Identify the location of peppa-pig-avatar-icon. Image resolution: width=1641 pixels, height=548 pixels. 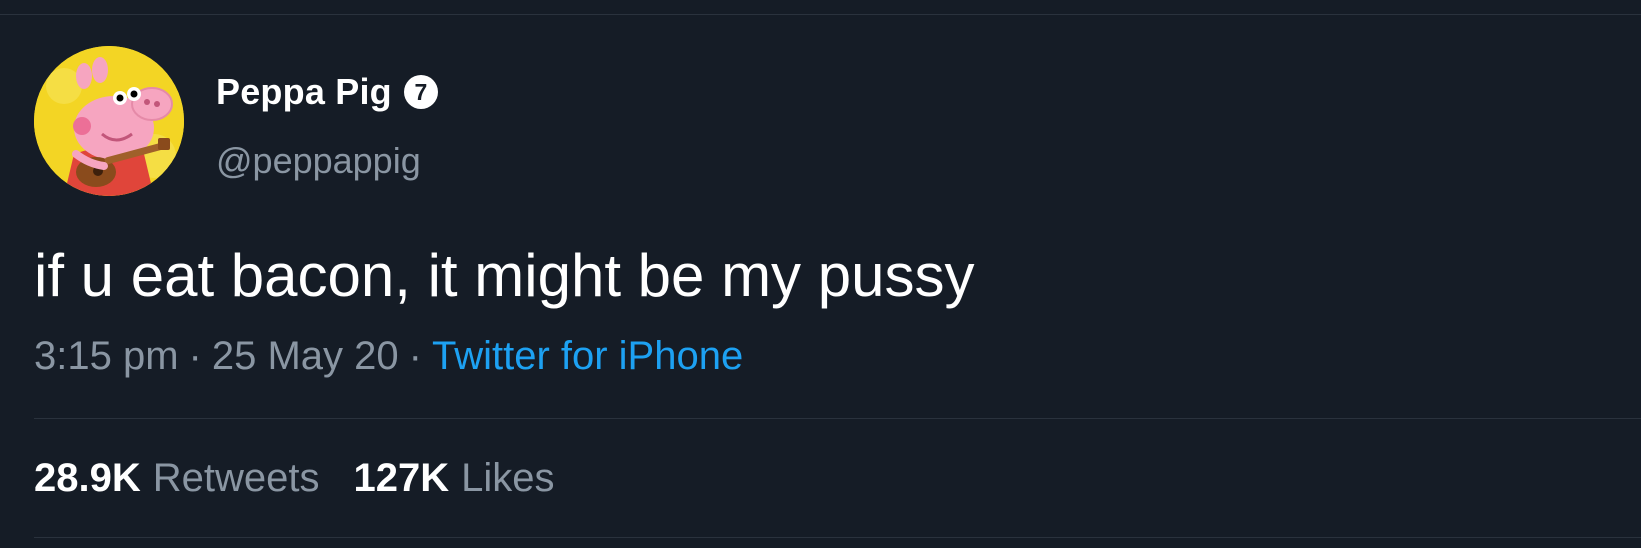
(109, 121).